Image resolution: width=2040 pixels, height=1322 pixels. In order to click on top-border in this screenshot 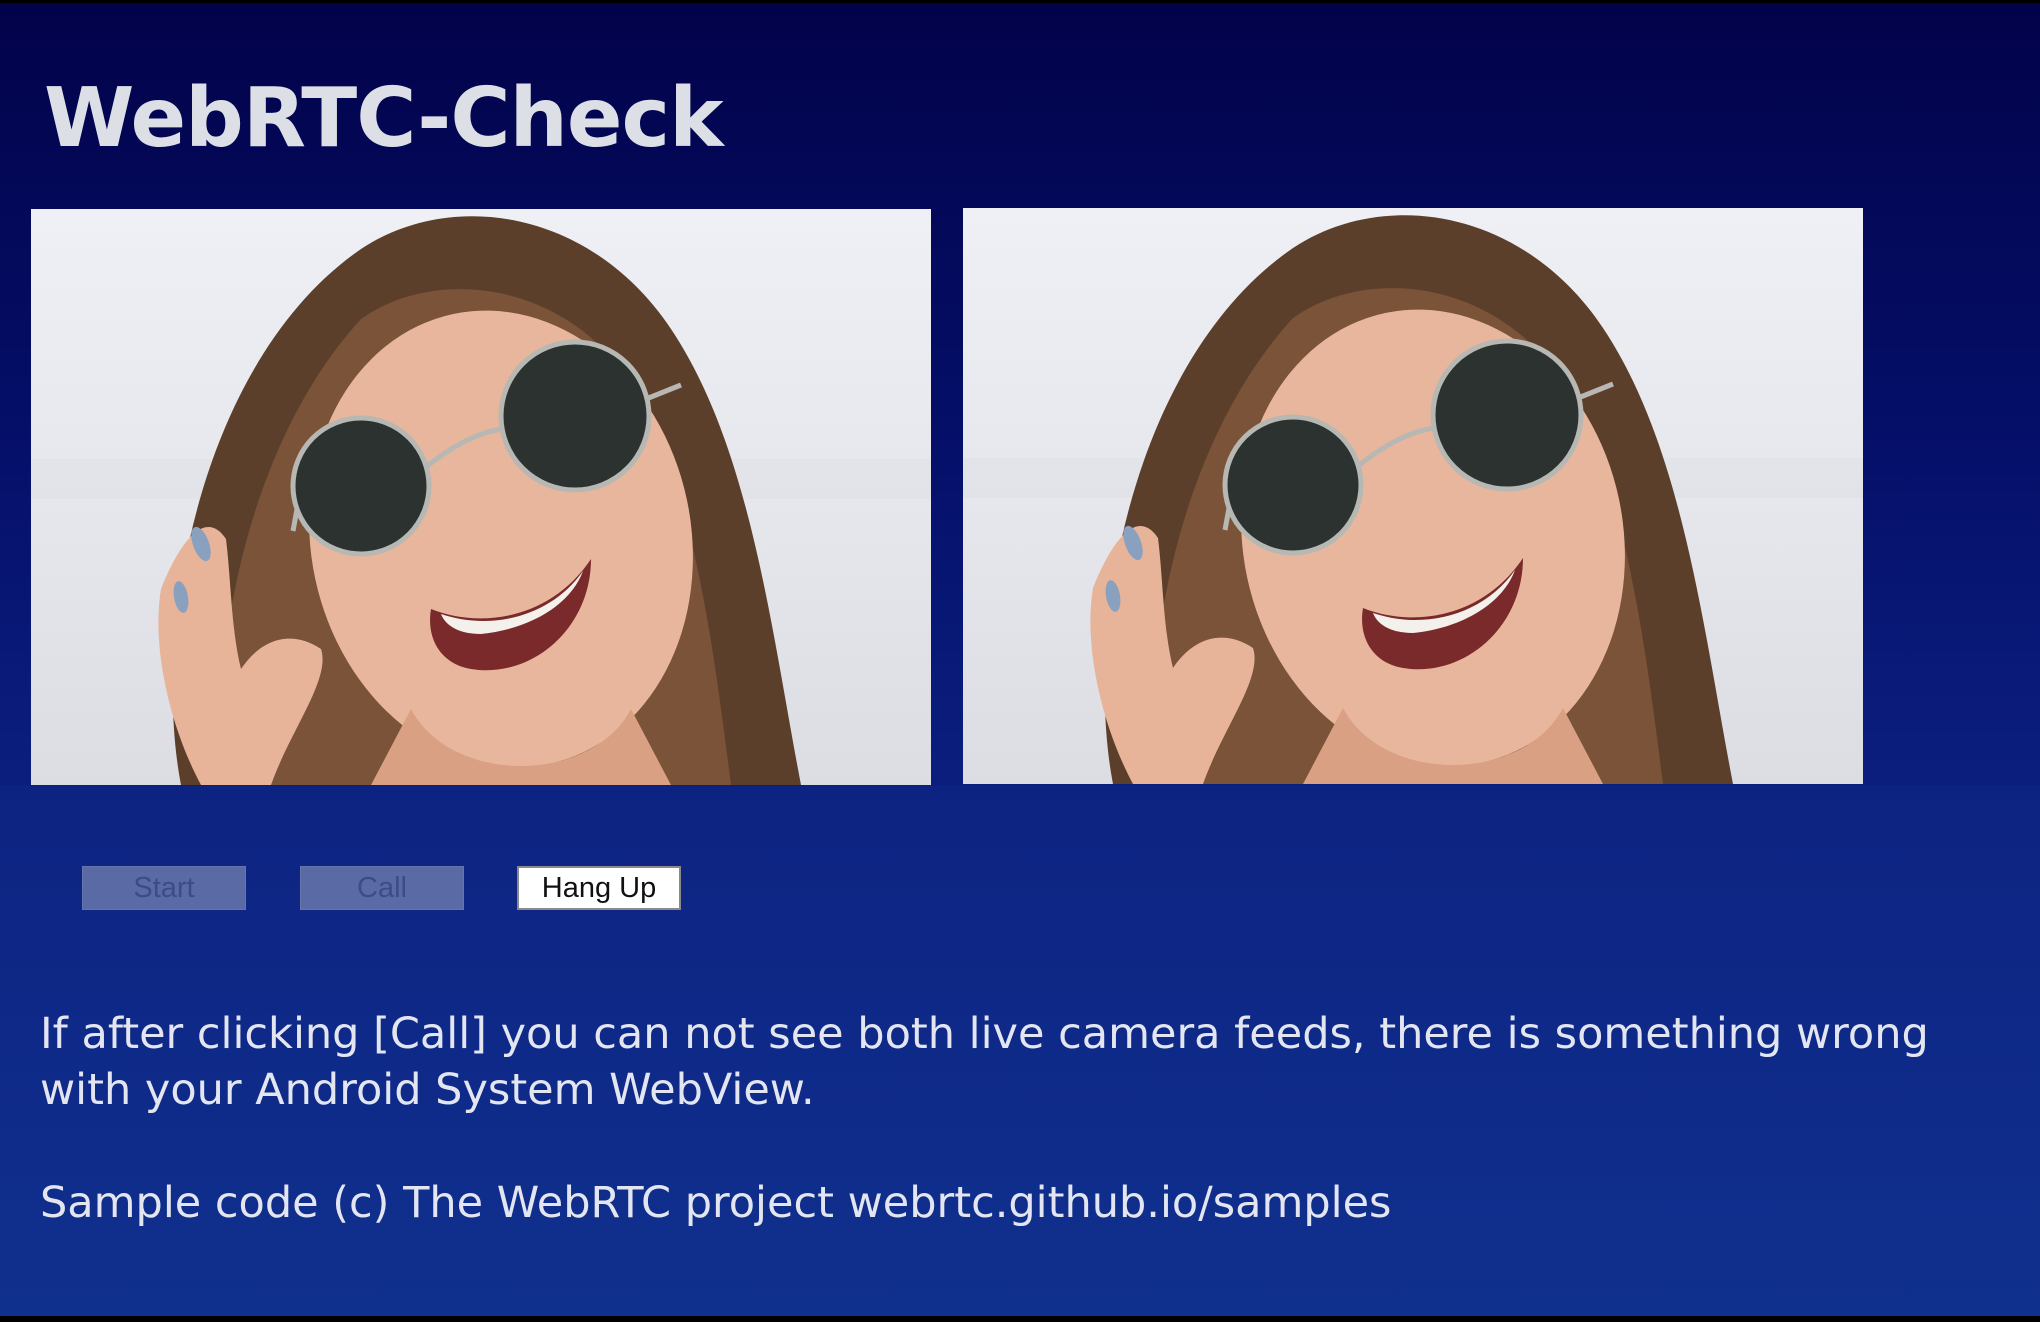, I will do `click(1020, 1)`.